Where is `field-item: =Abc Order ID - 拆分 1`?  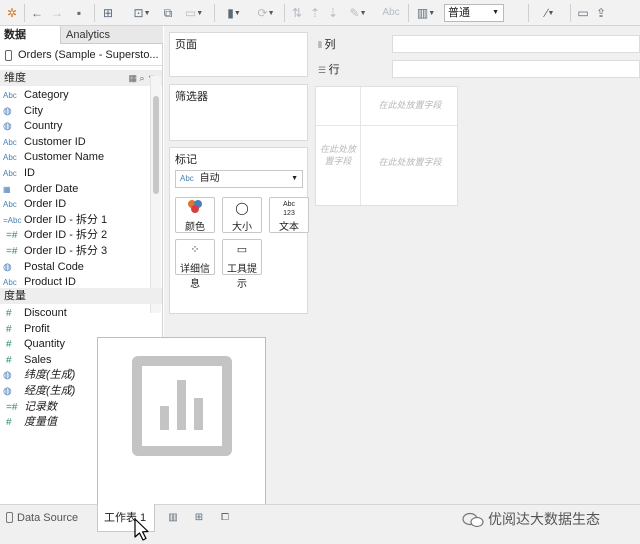 field-item: =Abc Order ID - 拆分 1 is located at coordinates (75, 221).